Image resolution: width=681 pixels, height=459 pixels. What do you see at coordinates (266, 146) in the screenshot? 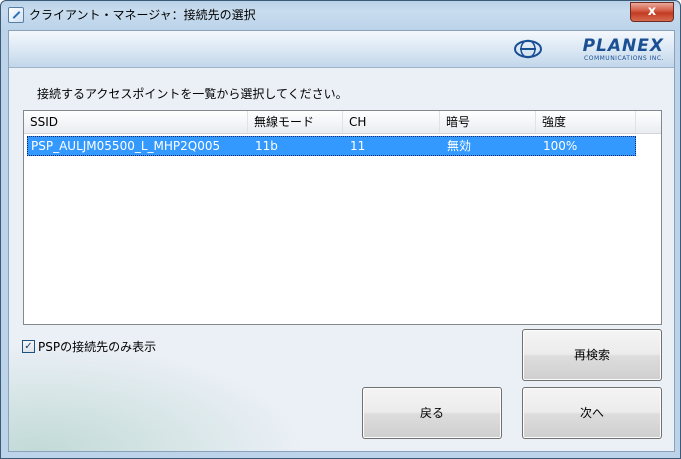
I see `cell-mode: 11b` at bounding box center [266, 146].